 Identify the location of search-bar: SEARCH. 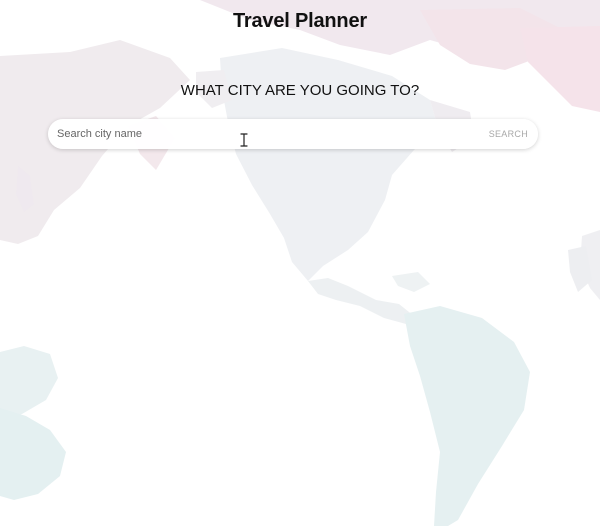
(293, 134).